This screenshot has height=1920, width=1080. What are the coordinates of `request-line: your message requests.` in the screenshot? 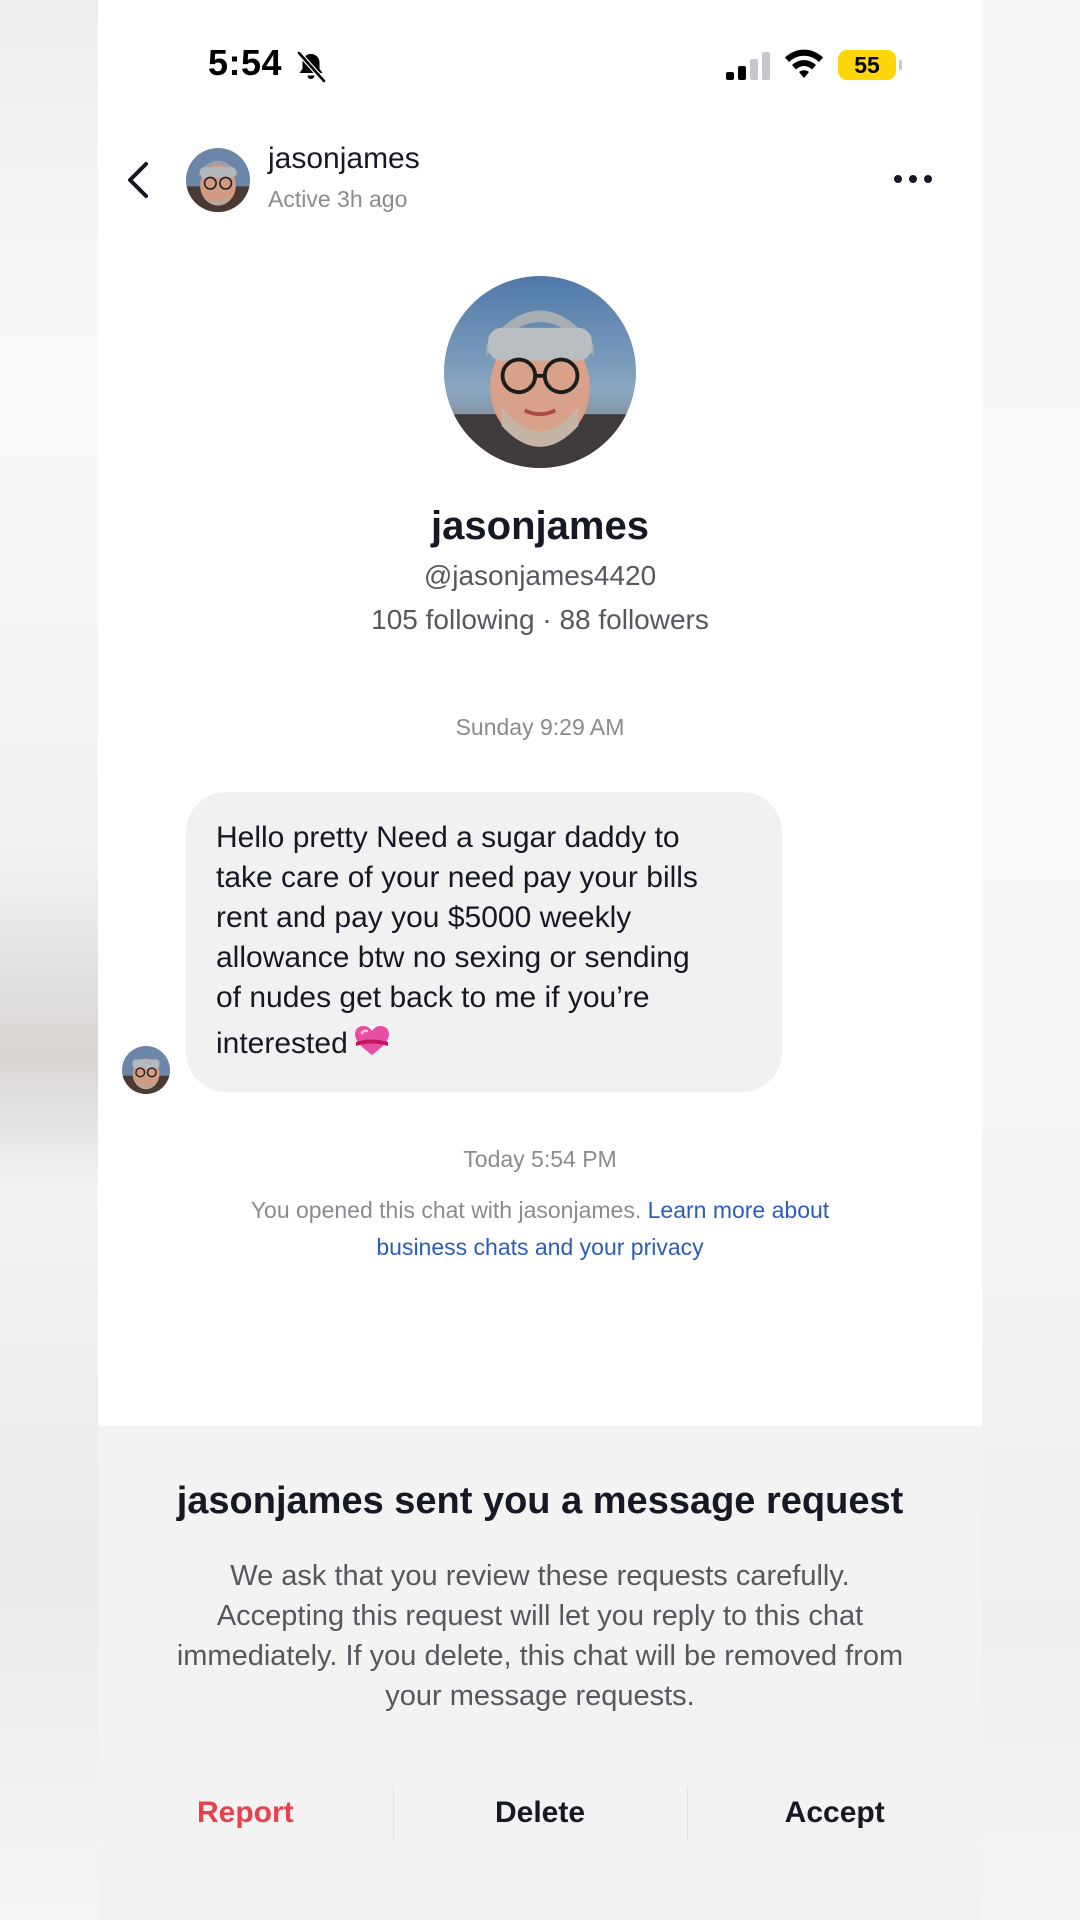 It's located at (540, 1696).